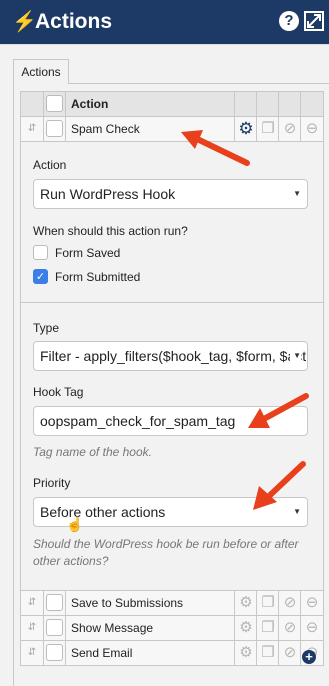  What do you see at coordinates (24, 22) in the screenshot?
I see `bolt-icon: ⚡` at bounding box center [24, 22].